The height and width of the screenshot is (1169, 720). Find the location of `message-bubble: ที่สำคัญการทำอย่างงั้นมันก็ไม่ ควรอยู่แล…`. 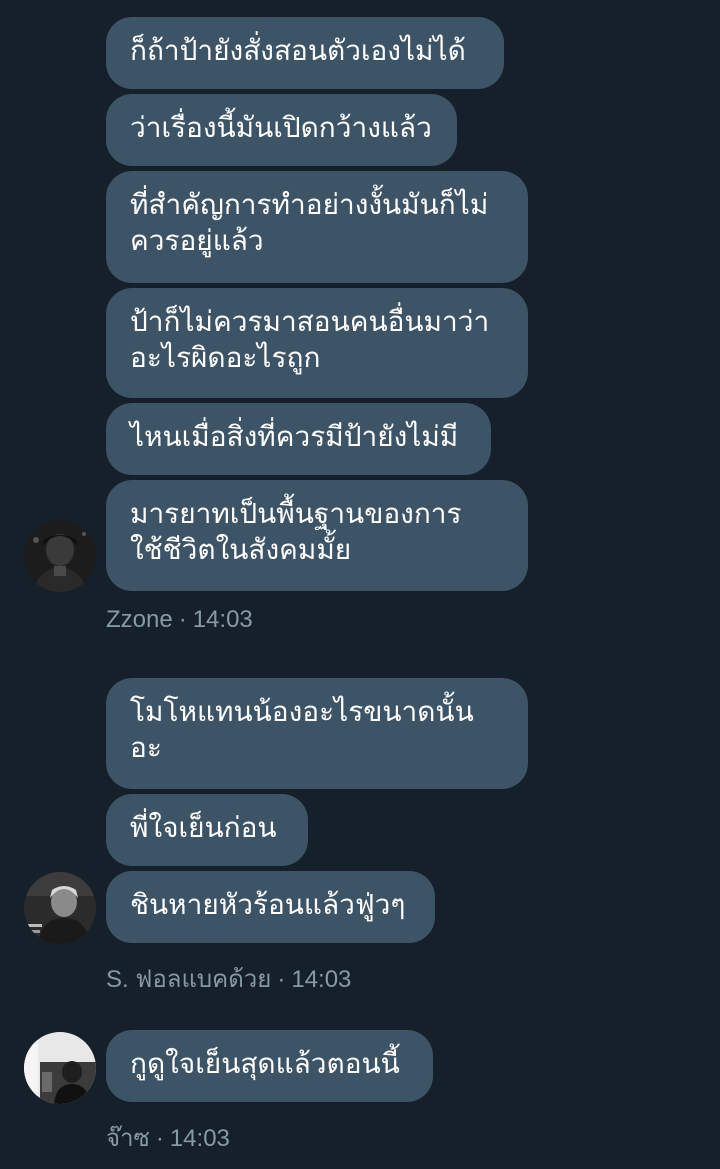

message-bubble: ที่สำคัญการทำอย่างงั้นมันก็ไม่ ควรอยู่แล… is located at coordinates (317, 227).